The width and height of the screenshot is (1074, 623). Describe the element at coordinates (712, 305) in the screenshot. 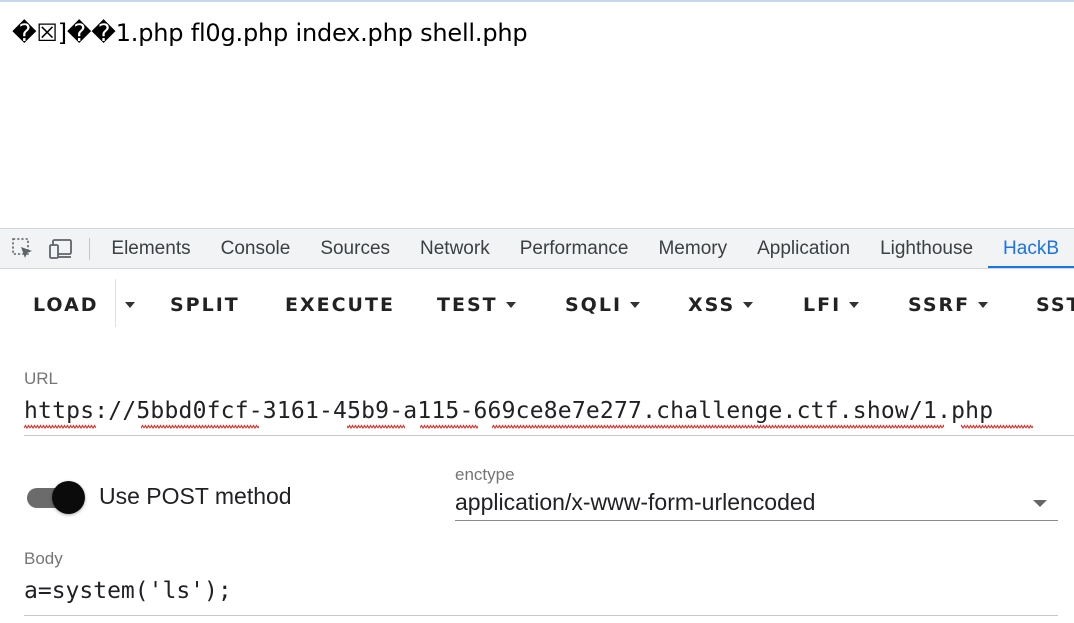

I see `xss-menu-label: XSS` at that location.